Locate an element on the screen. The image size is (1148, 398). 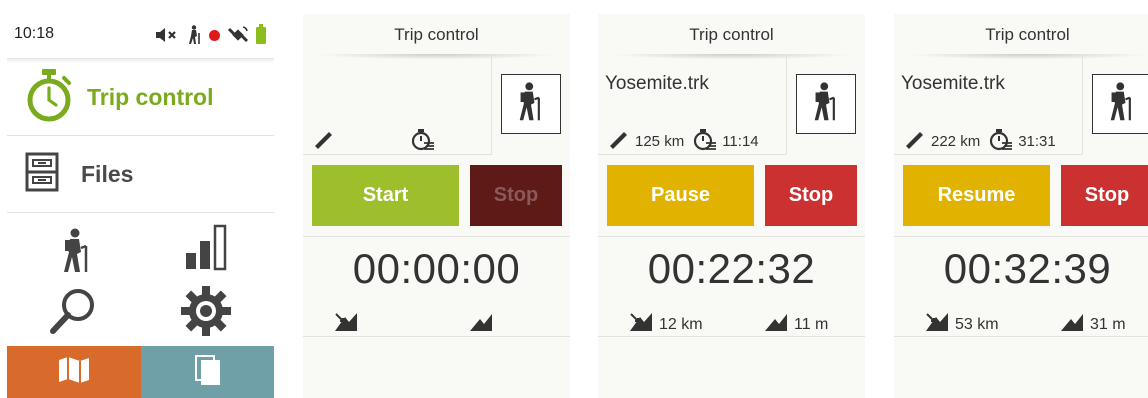
search-icon is located at coordinates (73, 311).